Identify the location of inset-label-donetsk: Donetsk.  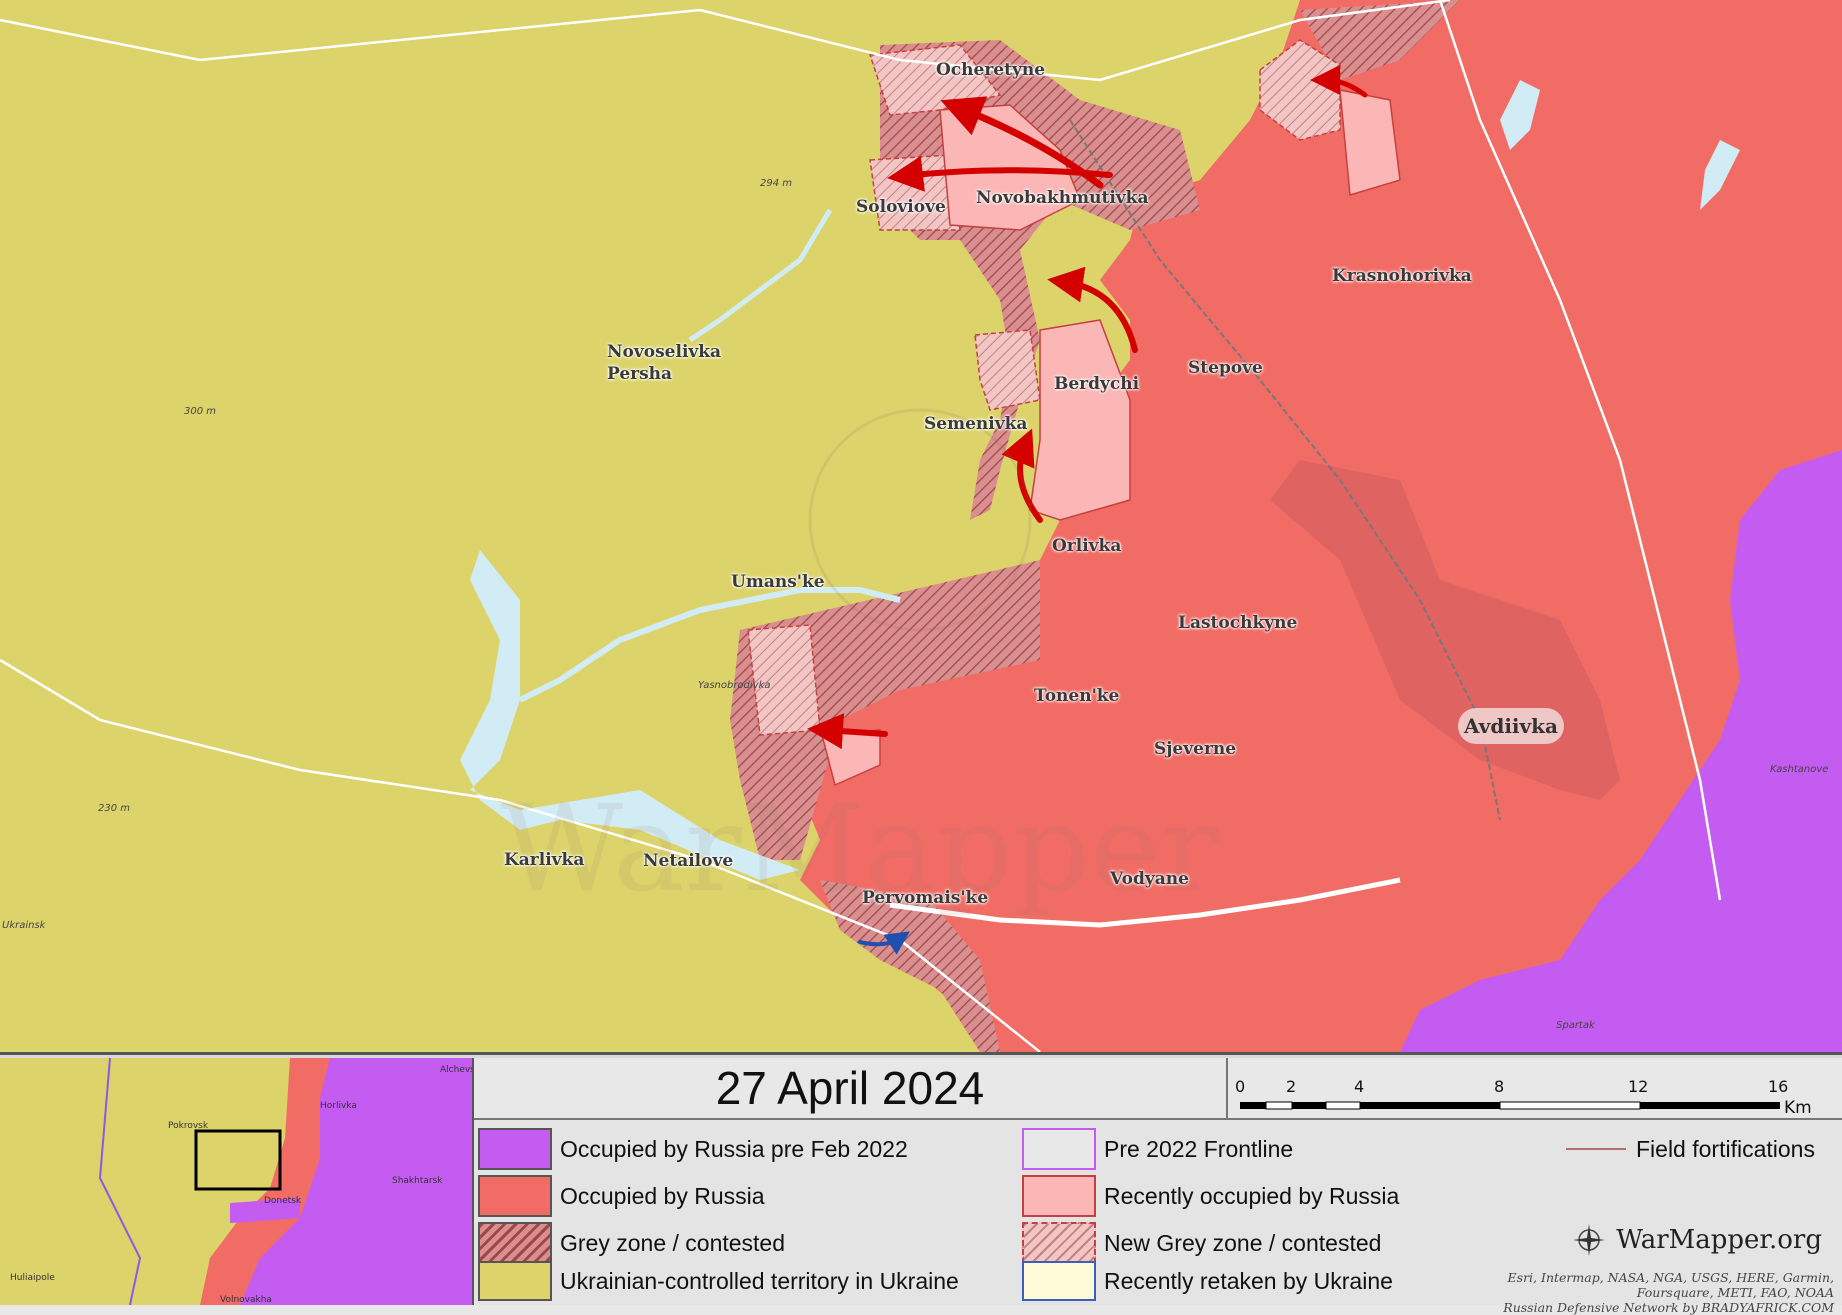
(283, 1201).